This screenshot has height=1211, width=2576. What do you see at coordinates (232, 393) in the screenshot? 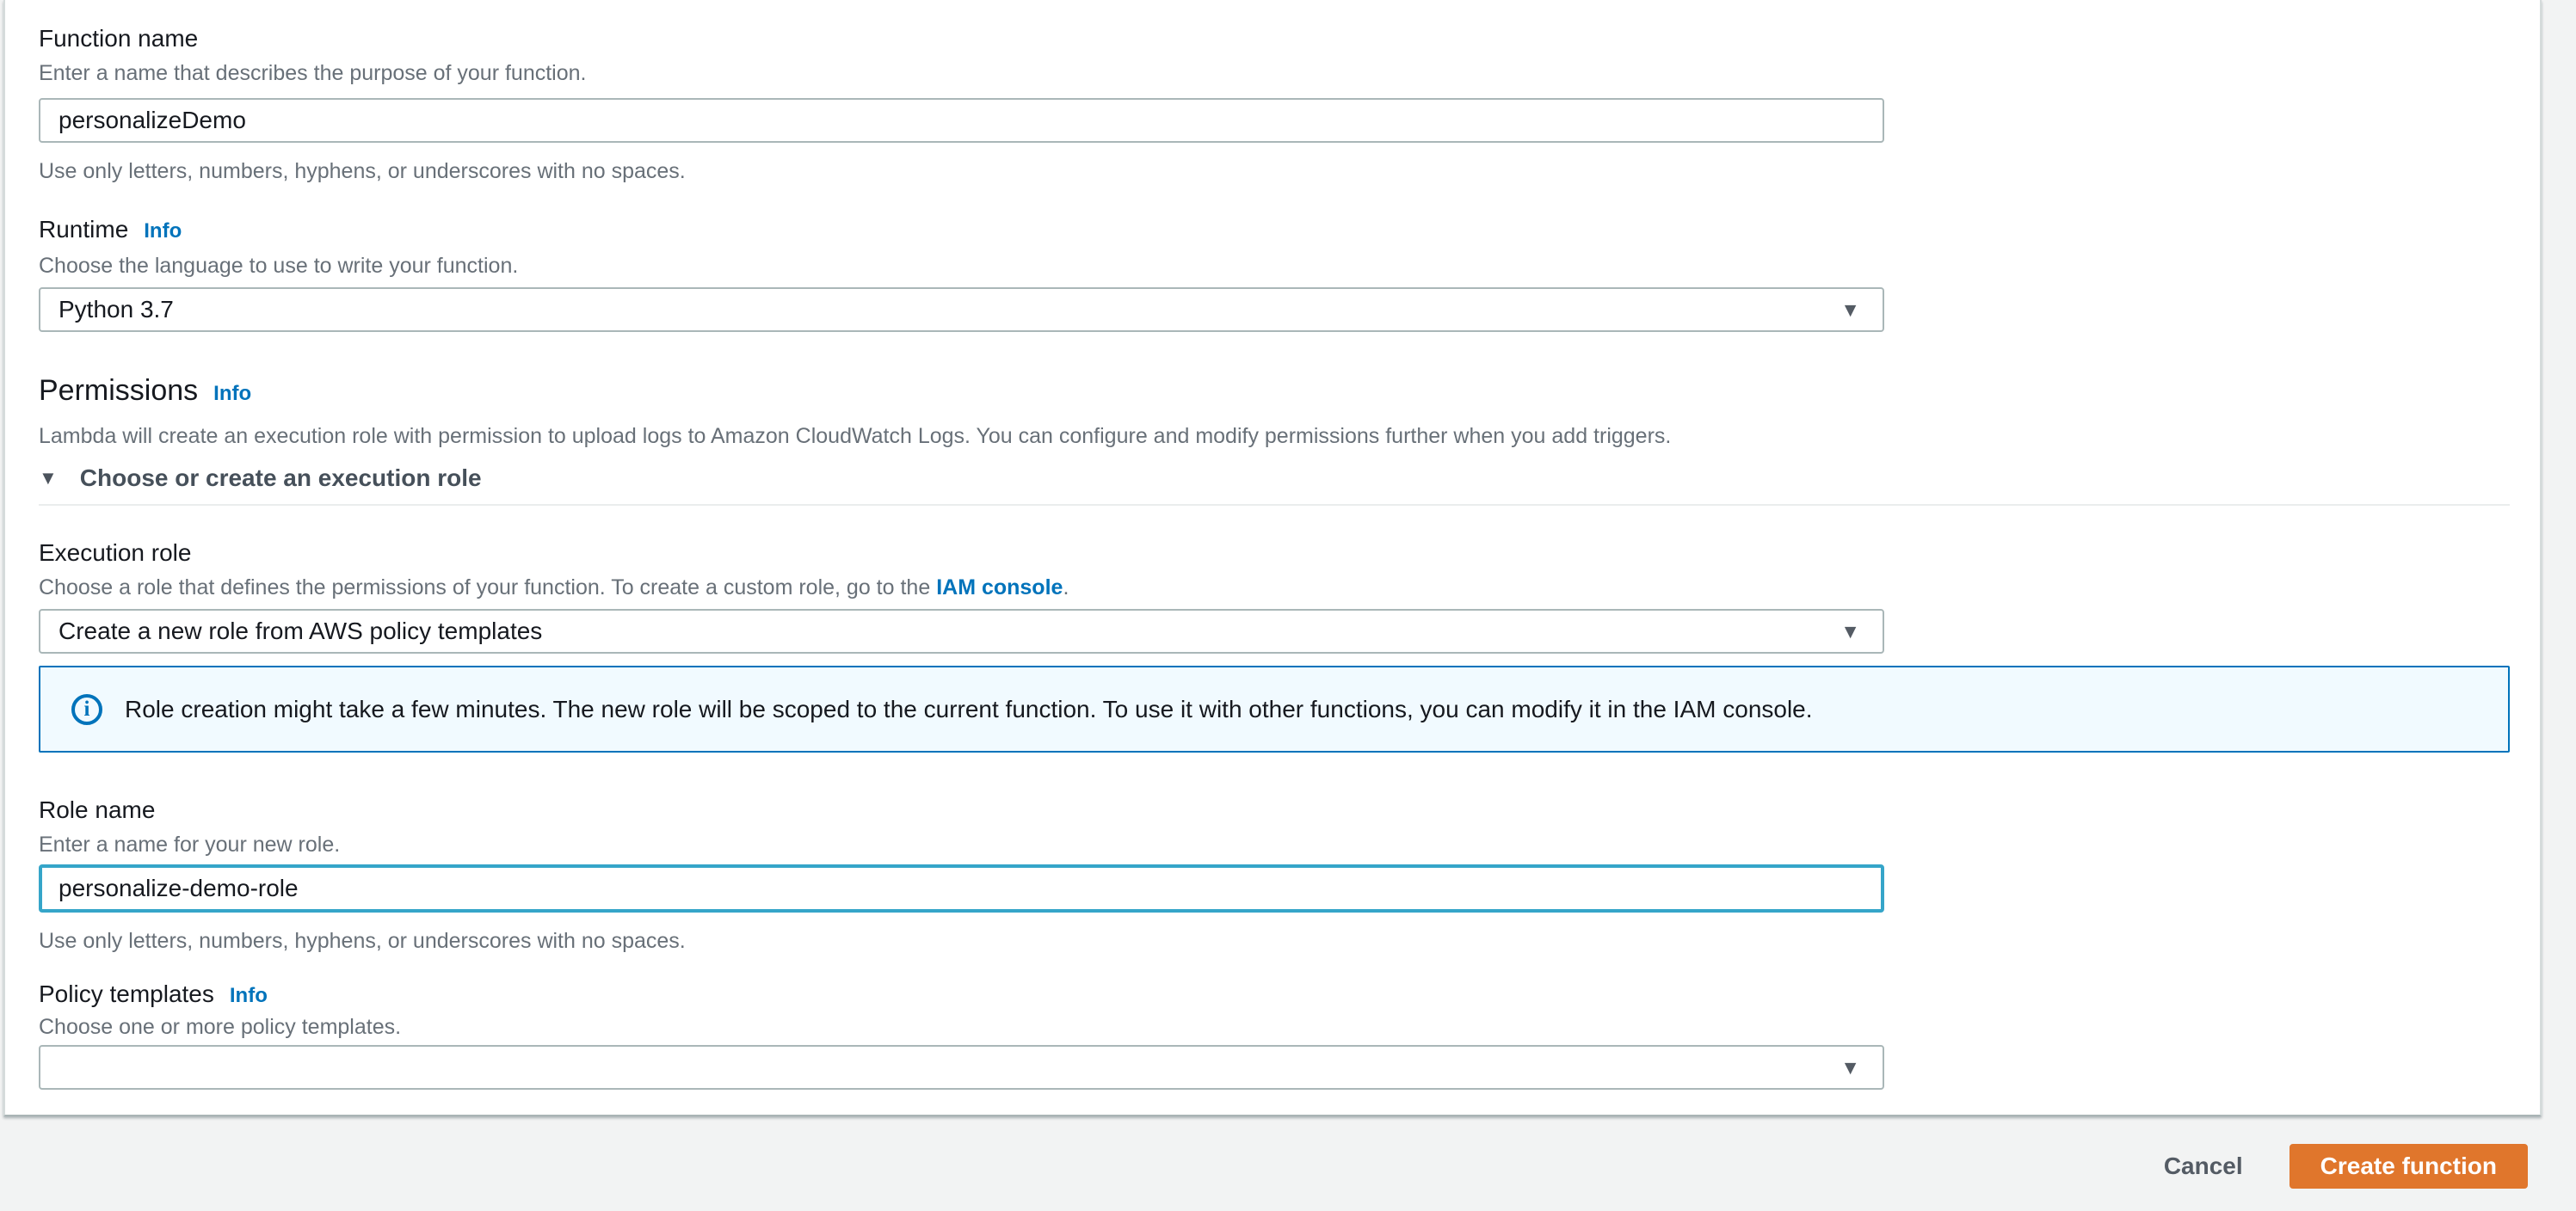
I see `permissions-info-link: Info` at bounding box center [232, 393].